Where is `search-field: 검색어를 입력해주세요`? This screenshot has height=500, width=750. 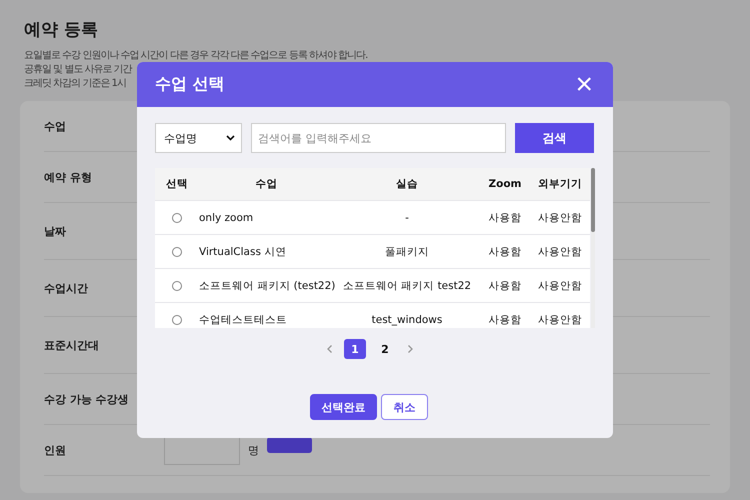 search-field: 검색어를 입력해주세요 is located at coordinates (378, 138).